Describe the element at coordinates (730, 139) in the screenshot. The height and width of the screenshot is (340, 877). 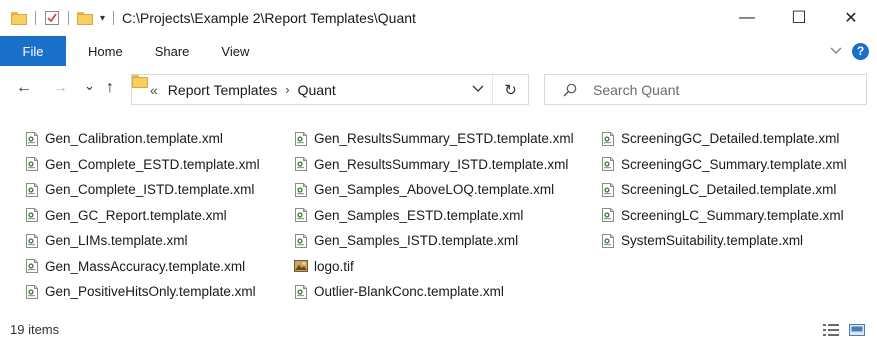
I see `file-name: ScreeningGC_Detailed.template.xml` at that location.